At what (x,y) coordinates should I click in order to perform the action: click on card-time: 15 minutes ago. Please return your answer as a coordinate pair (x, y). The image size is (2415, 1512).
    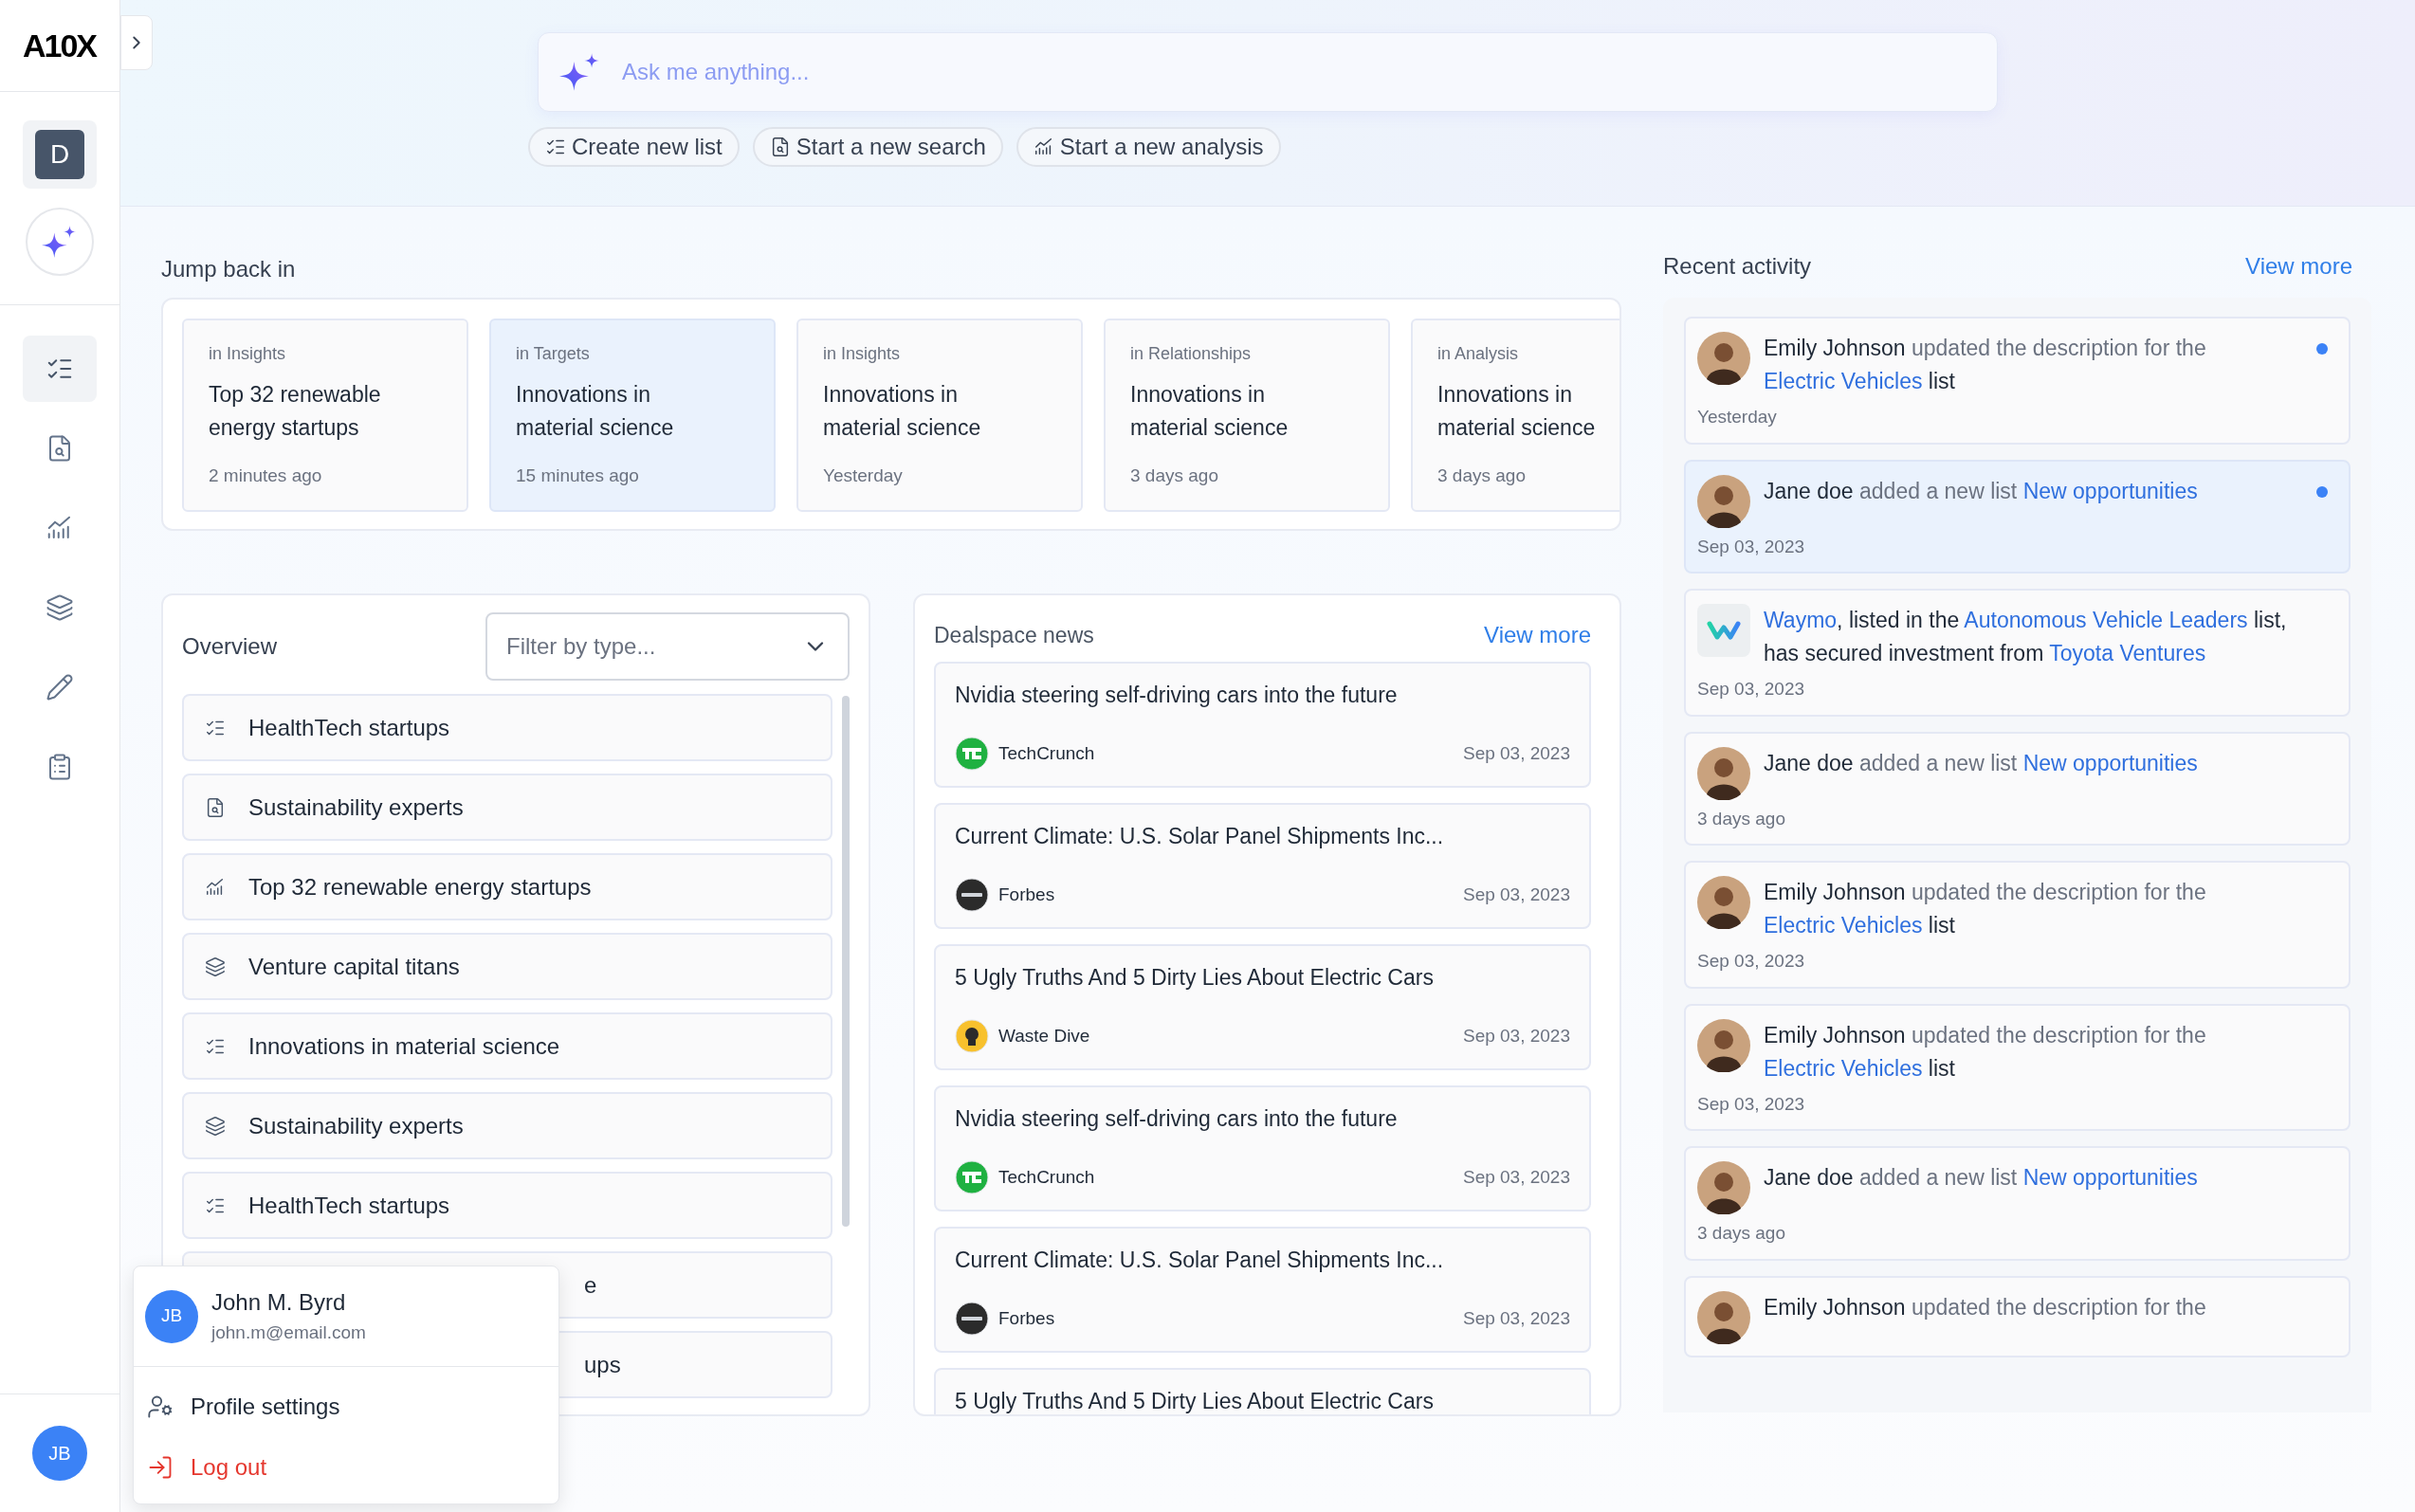
    Looking at the image, I should click on (578, 476).